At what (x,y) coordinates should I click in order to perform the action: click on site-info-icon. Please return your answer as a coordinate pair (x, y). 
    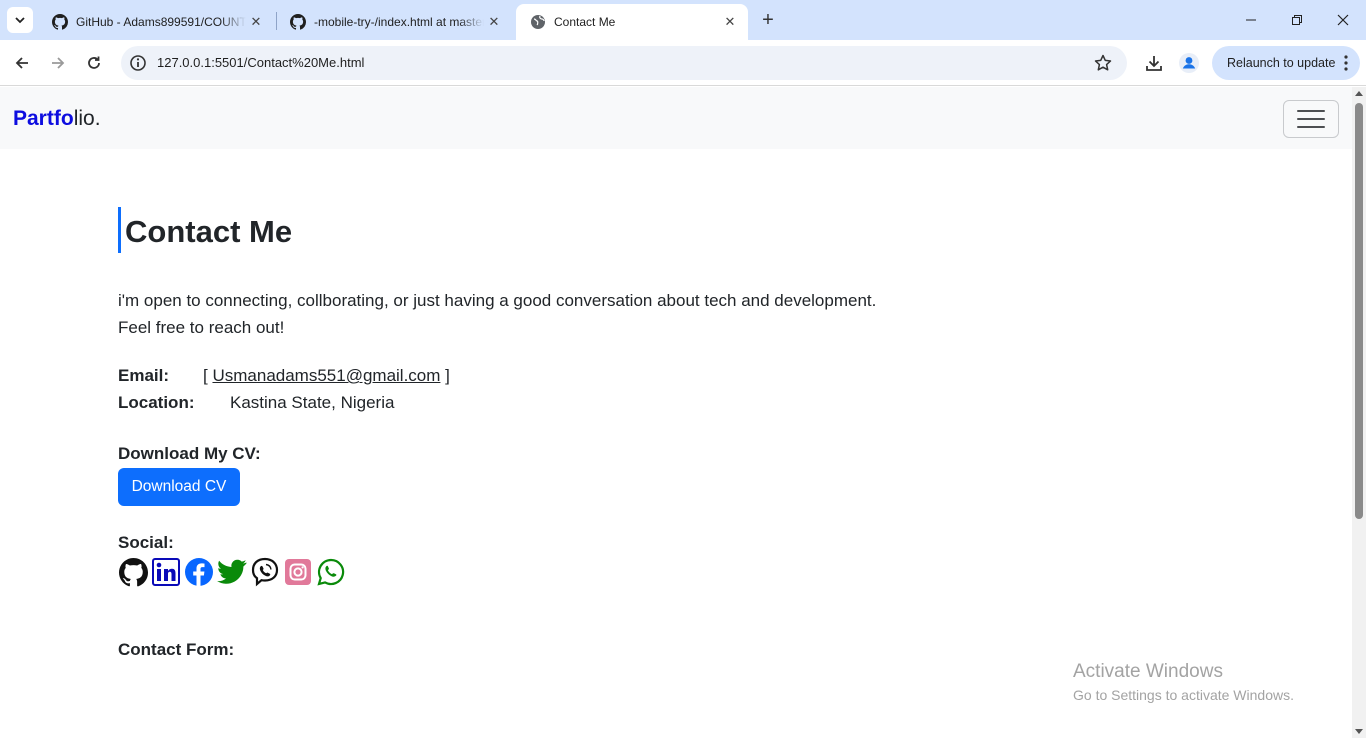
    Looking at the image, I should click on (138, 63).